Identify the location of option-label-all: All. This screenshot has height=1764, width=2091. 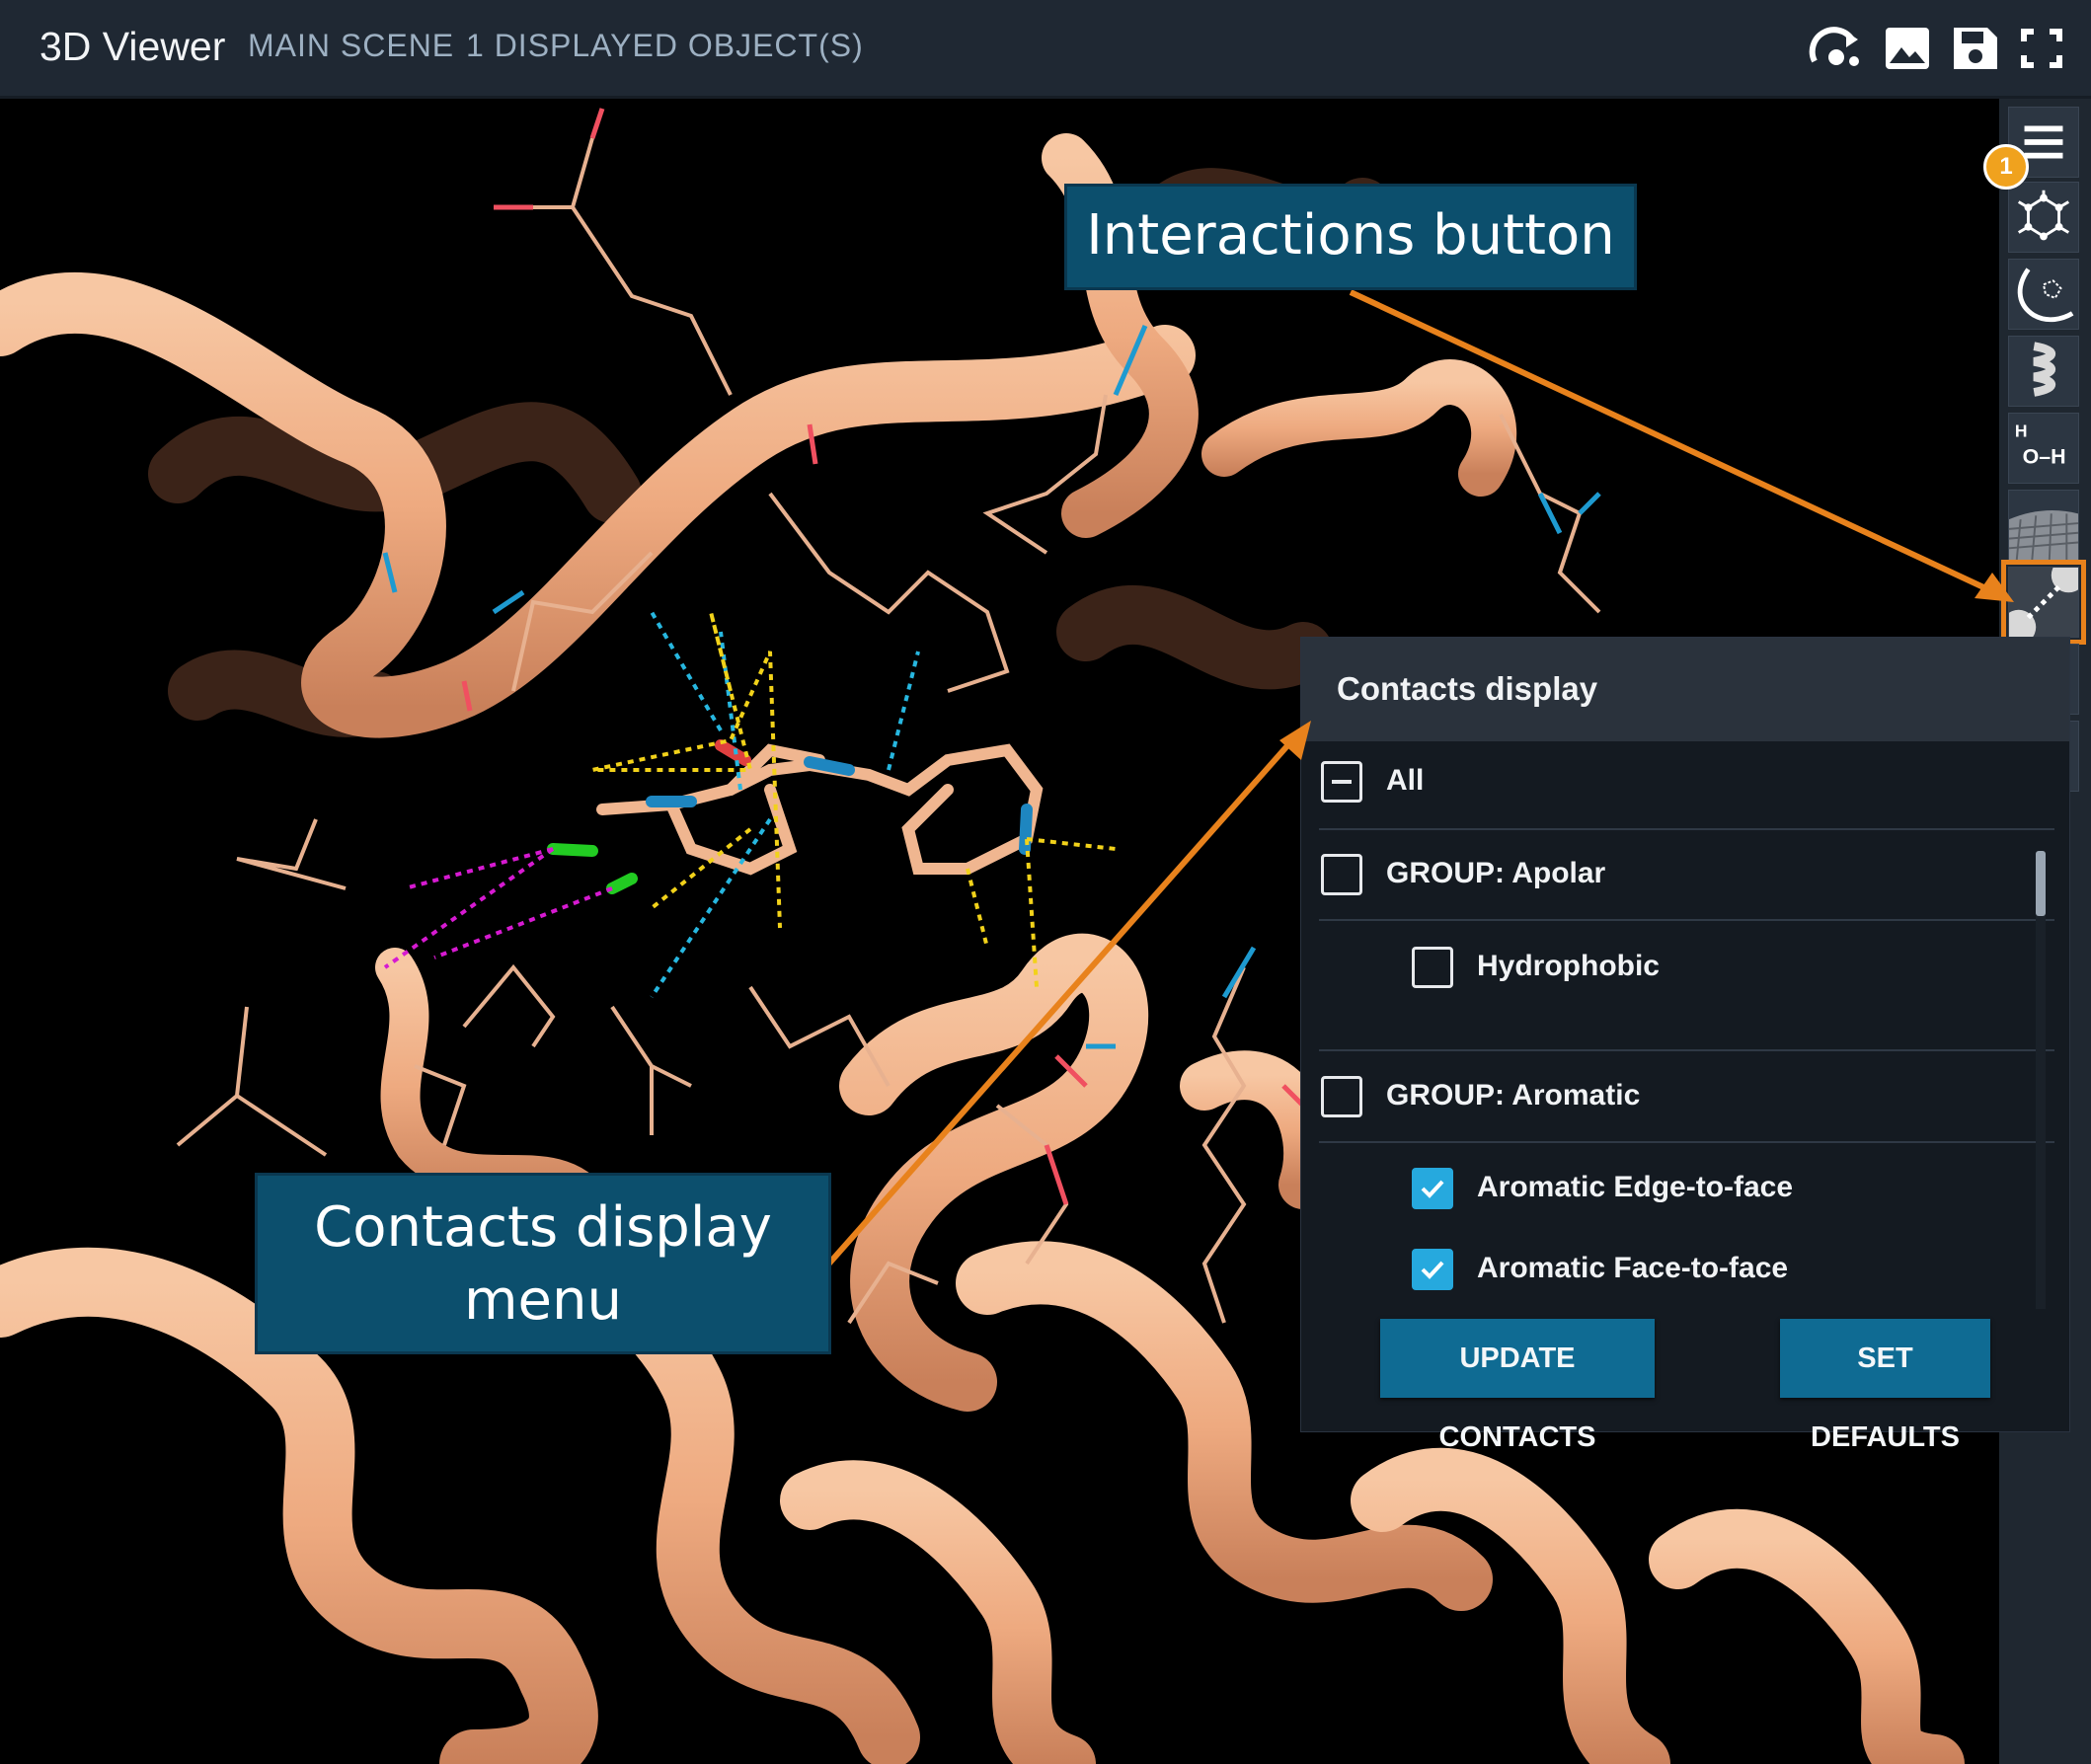
(1405, 781).